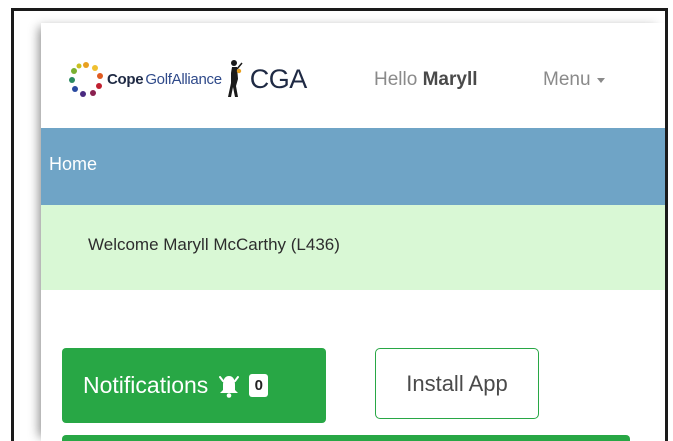 Image resolution: width=673 pixels, height=441 pixels. What do you see at coordinates (86, 79) in the screenshot?
I see `cope-logo-icon` at bounding box center [86, 79].